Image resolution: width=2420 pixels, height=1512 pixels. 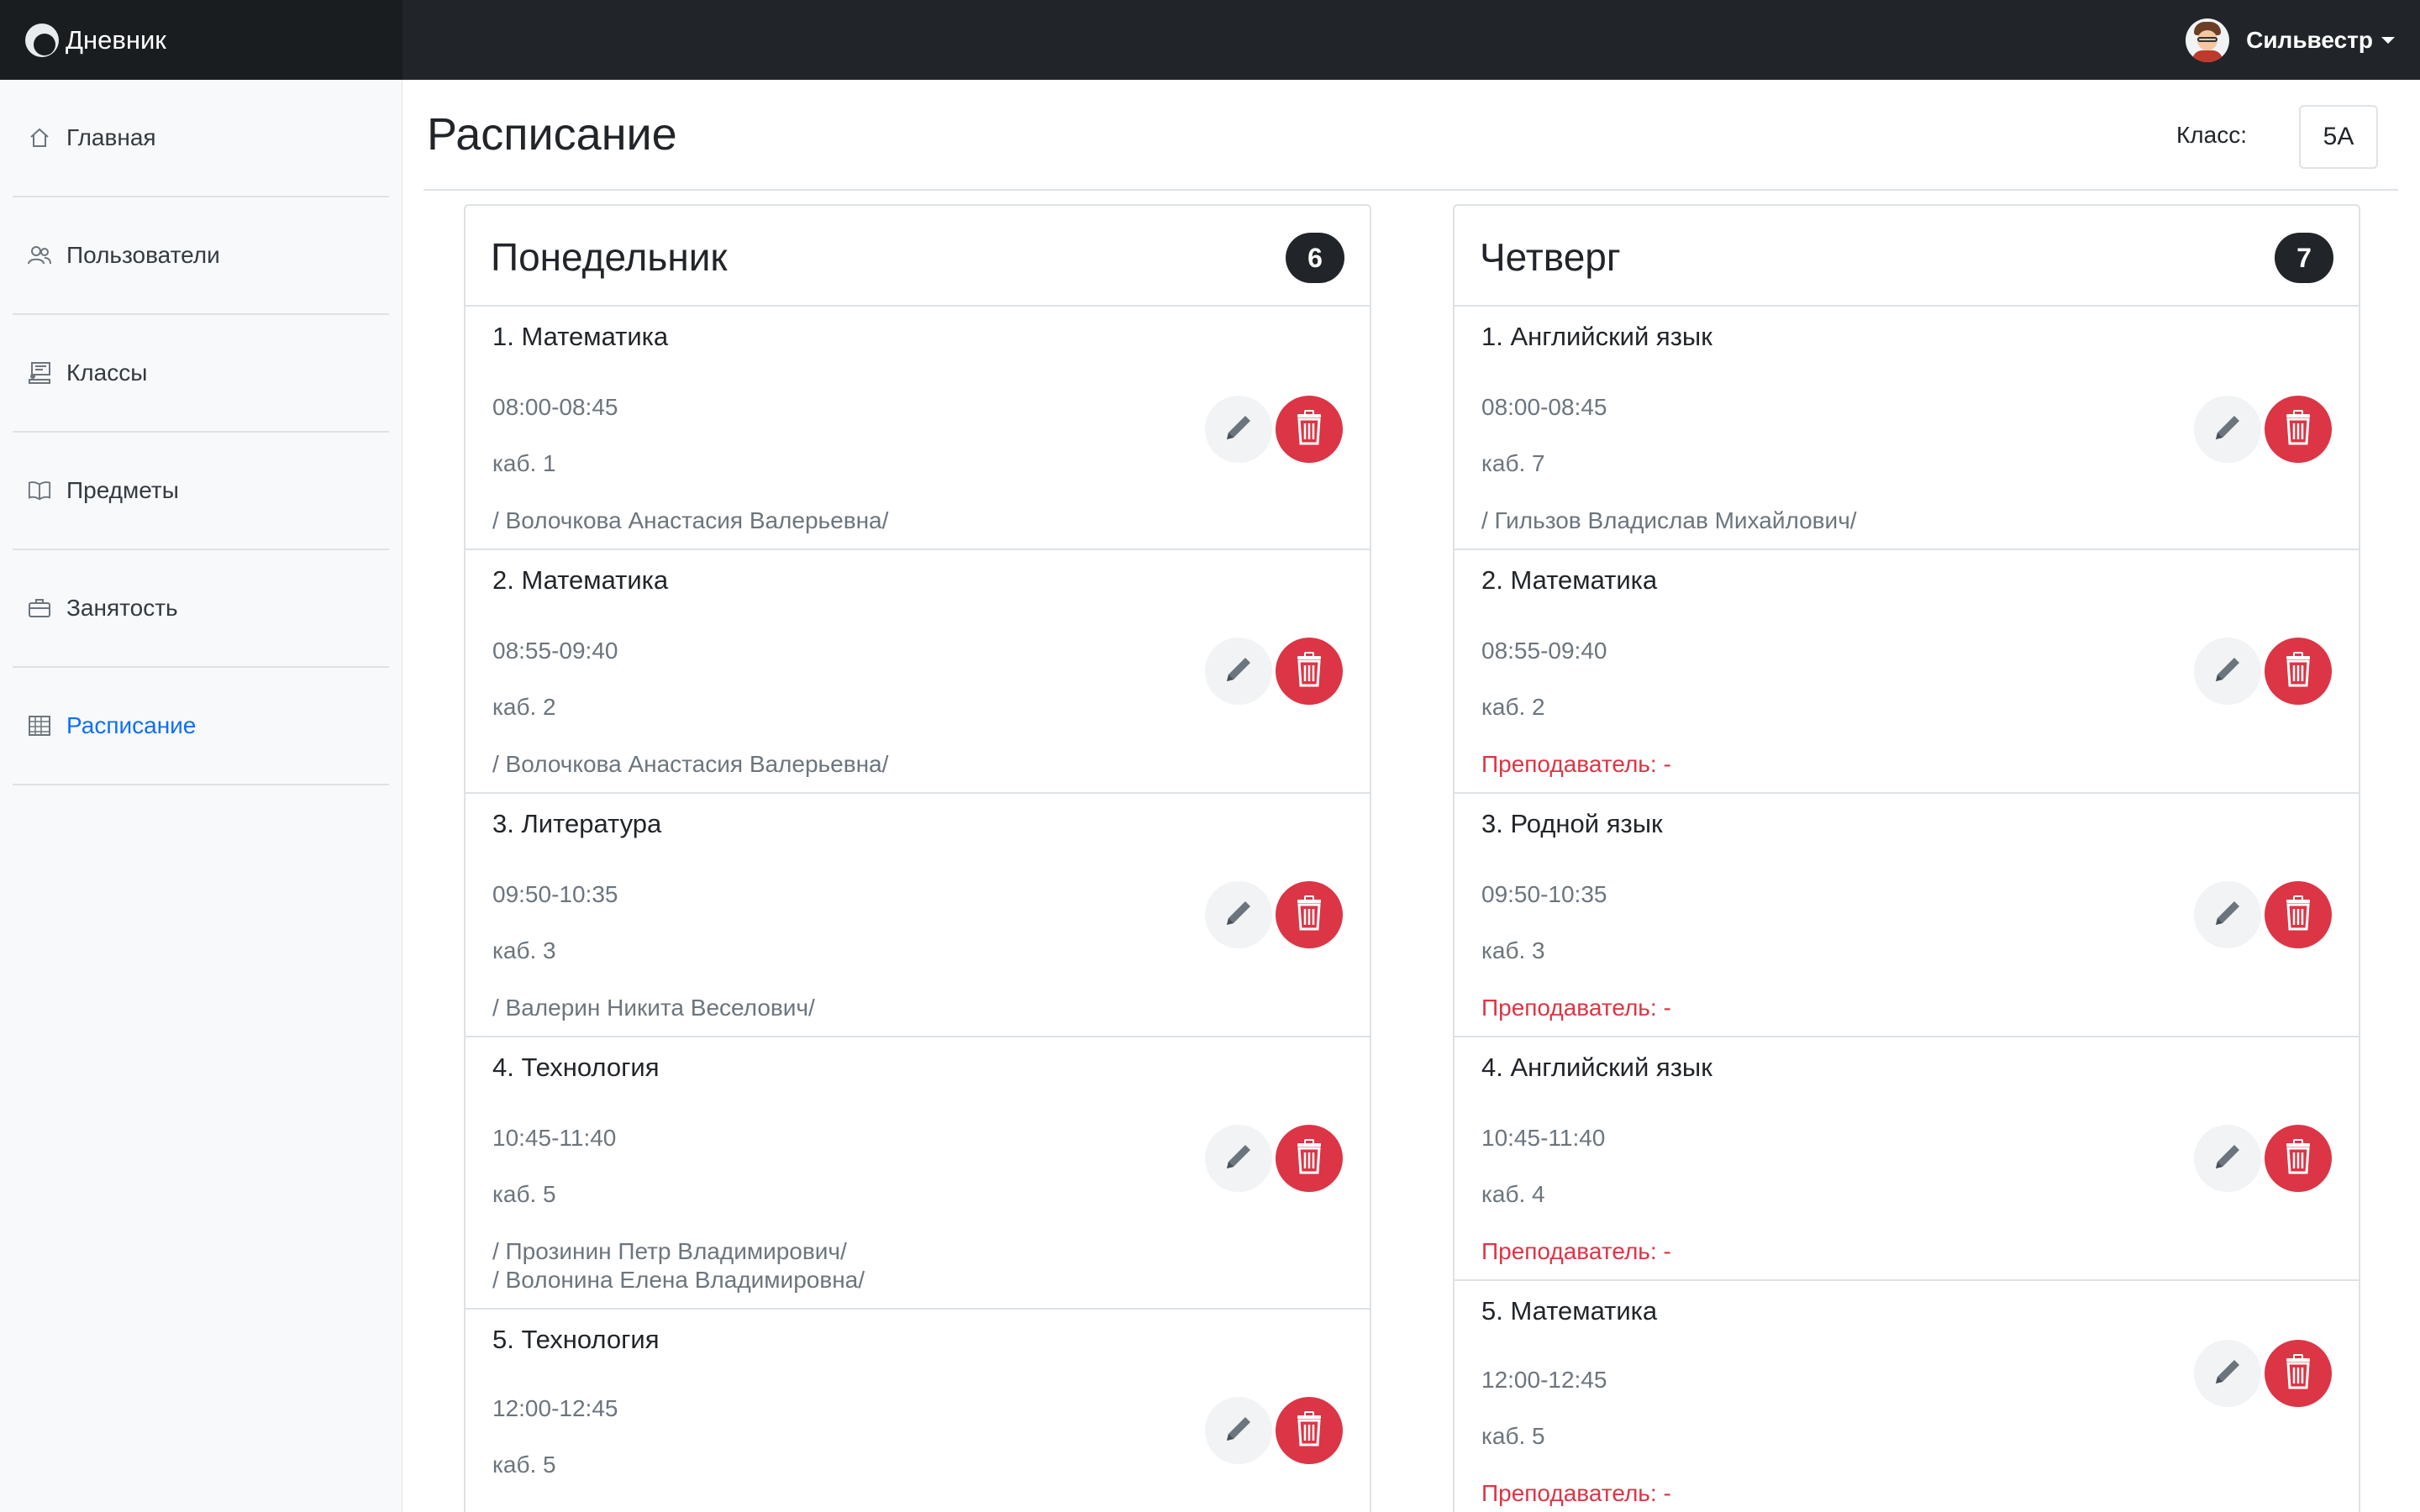 I want to click on sidebar-item-label: Пользователи, so click(x=143, y=255).